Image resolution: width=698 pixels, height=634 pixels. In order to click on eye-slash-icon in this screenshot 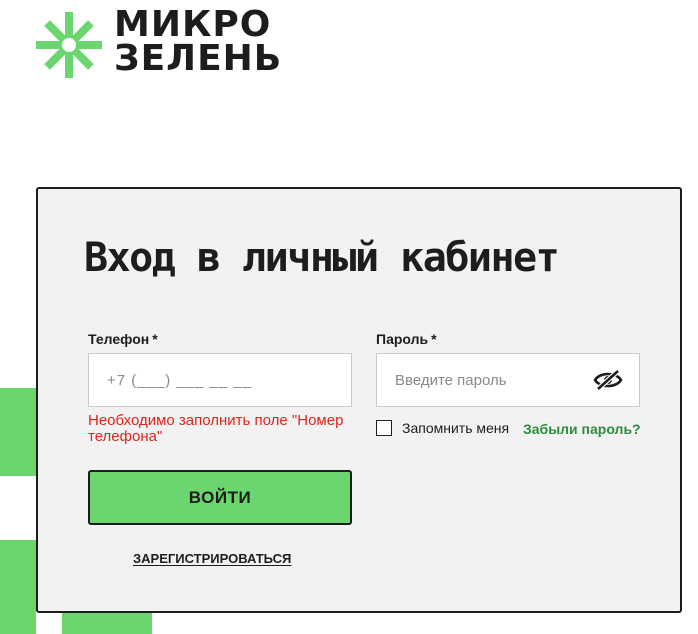, I will do `click(608, 380)`.